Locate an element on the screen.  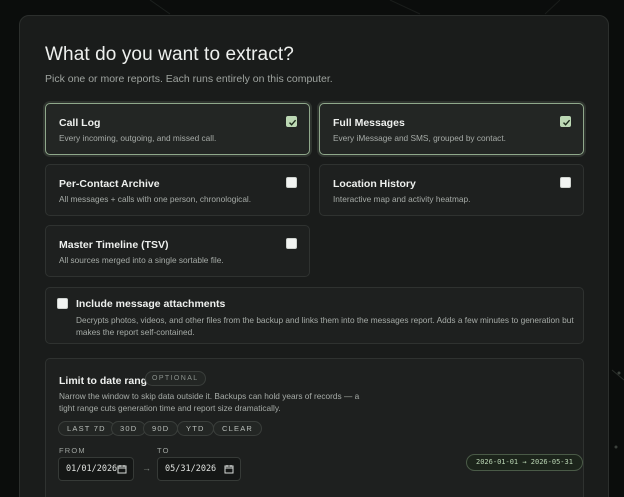
range-arrow: → is located at coordinates (146, 468).